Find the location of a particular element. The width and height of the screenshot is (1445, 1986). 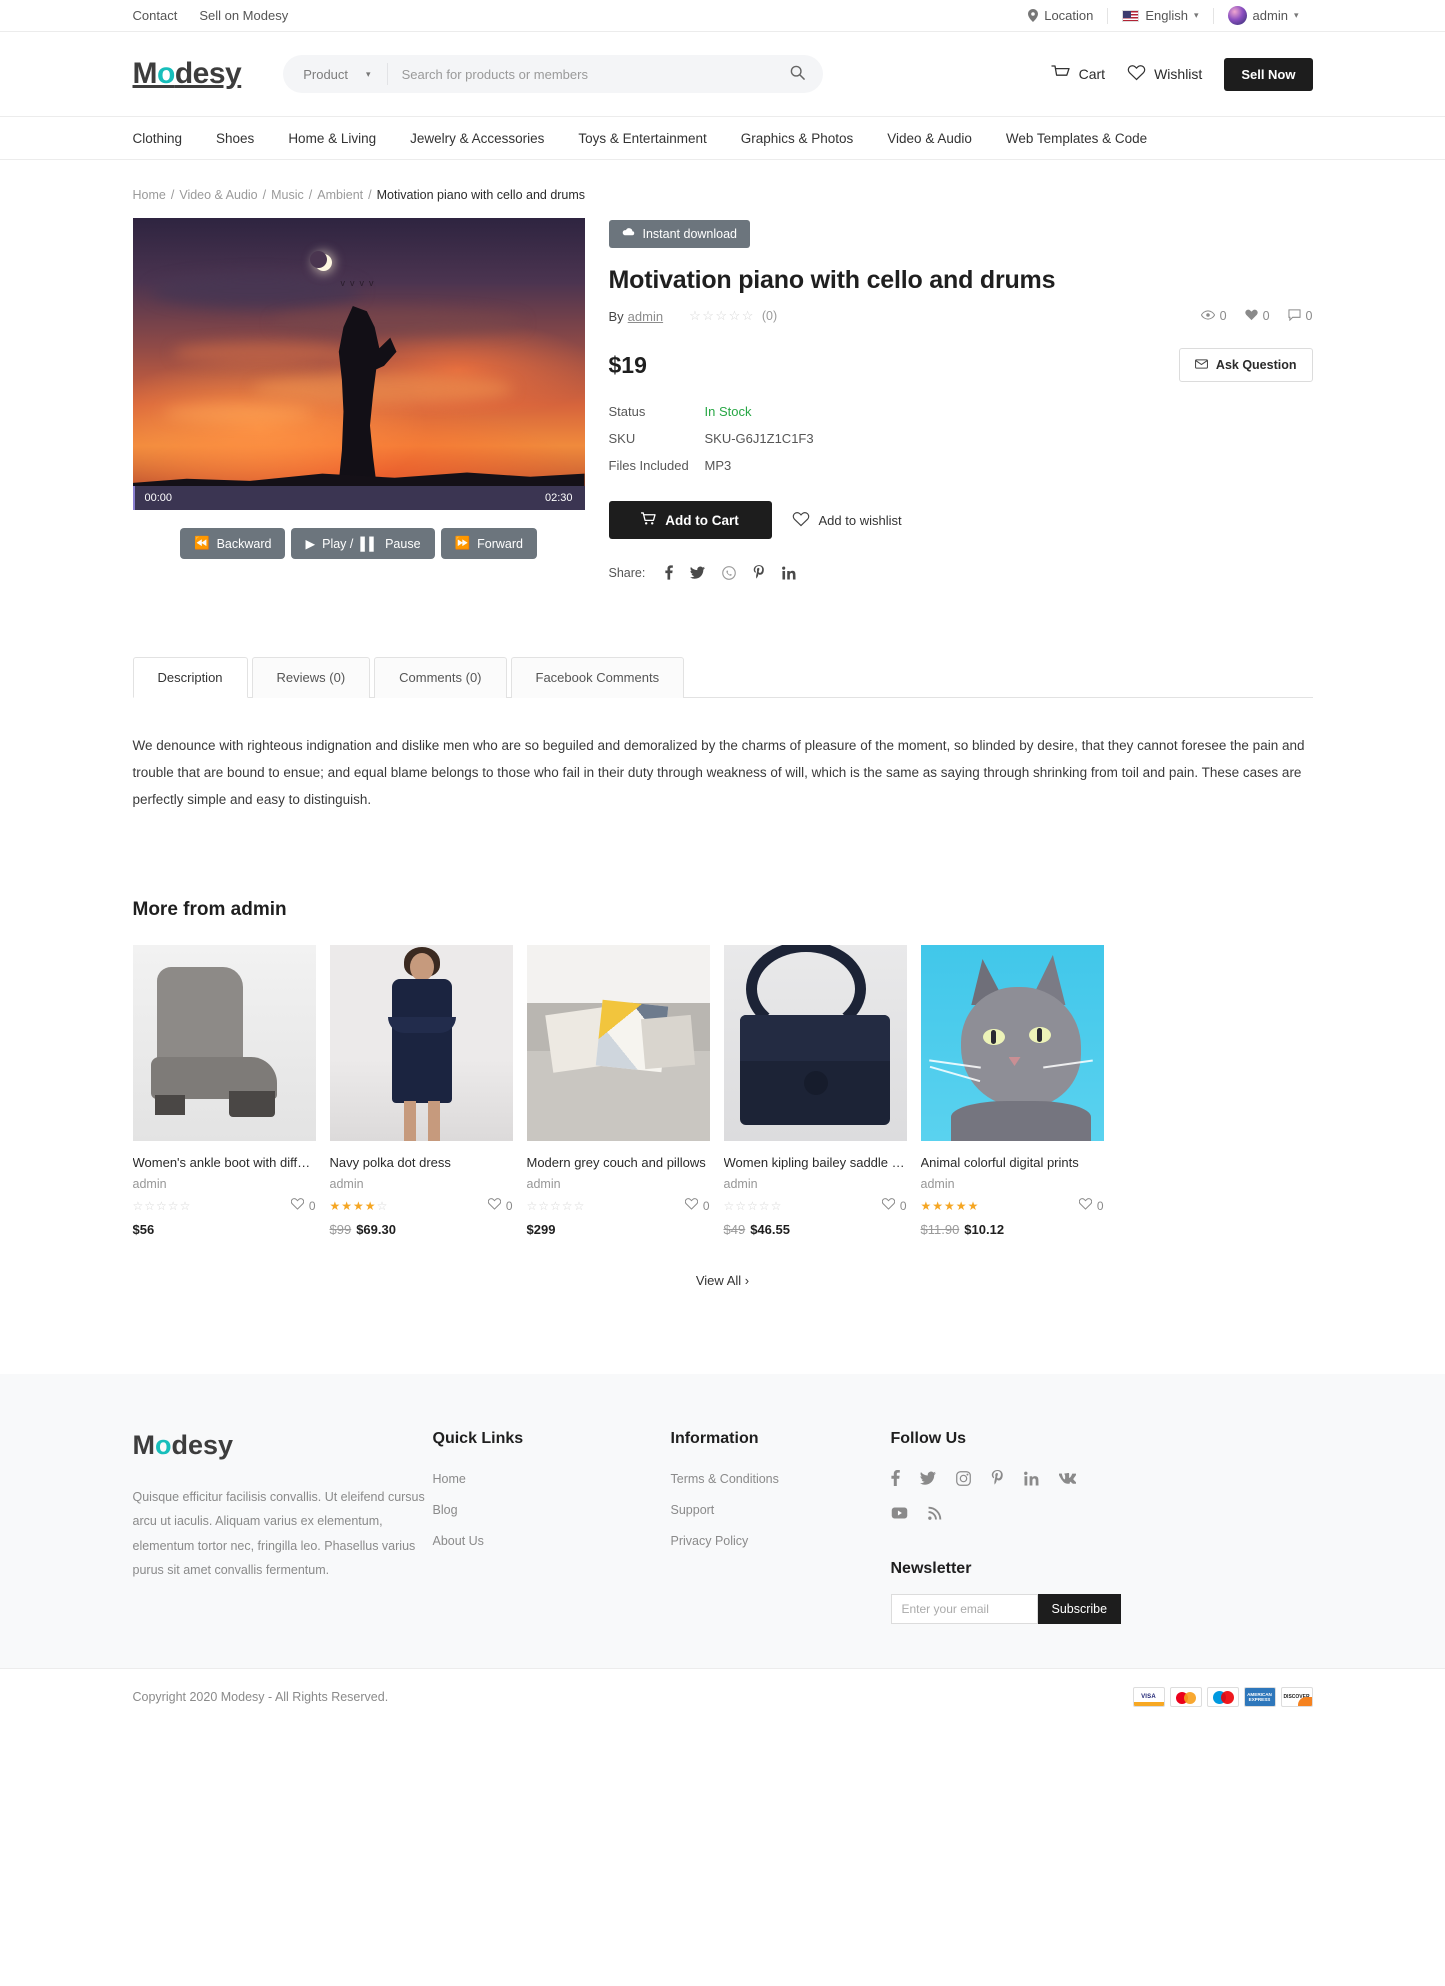

logo-text-rest: desy is located at coordinates (208, 73).